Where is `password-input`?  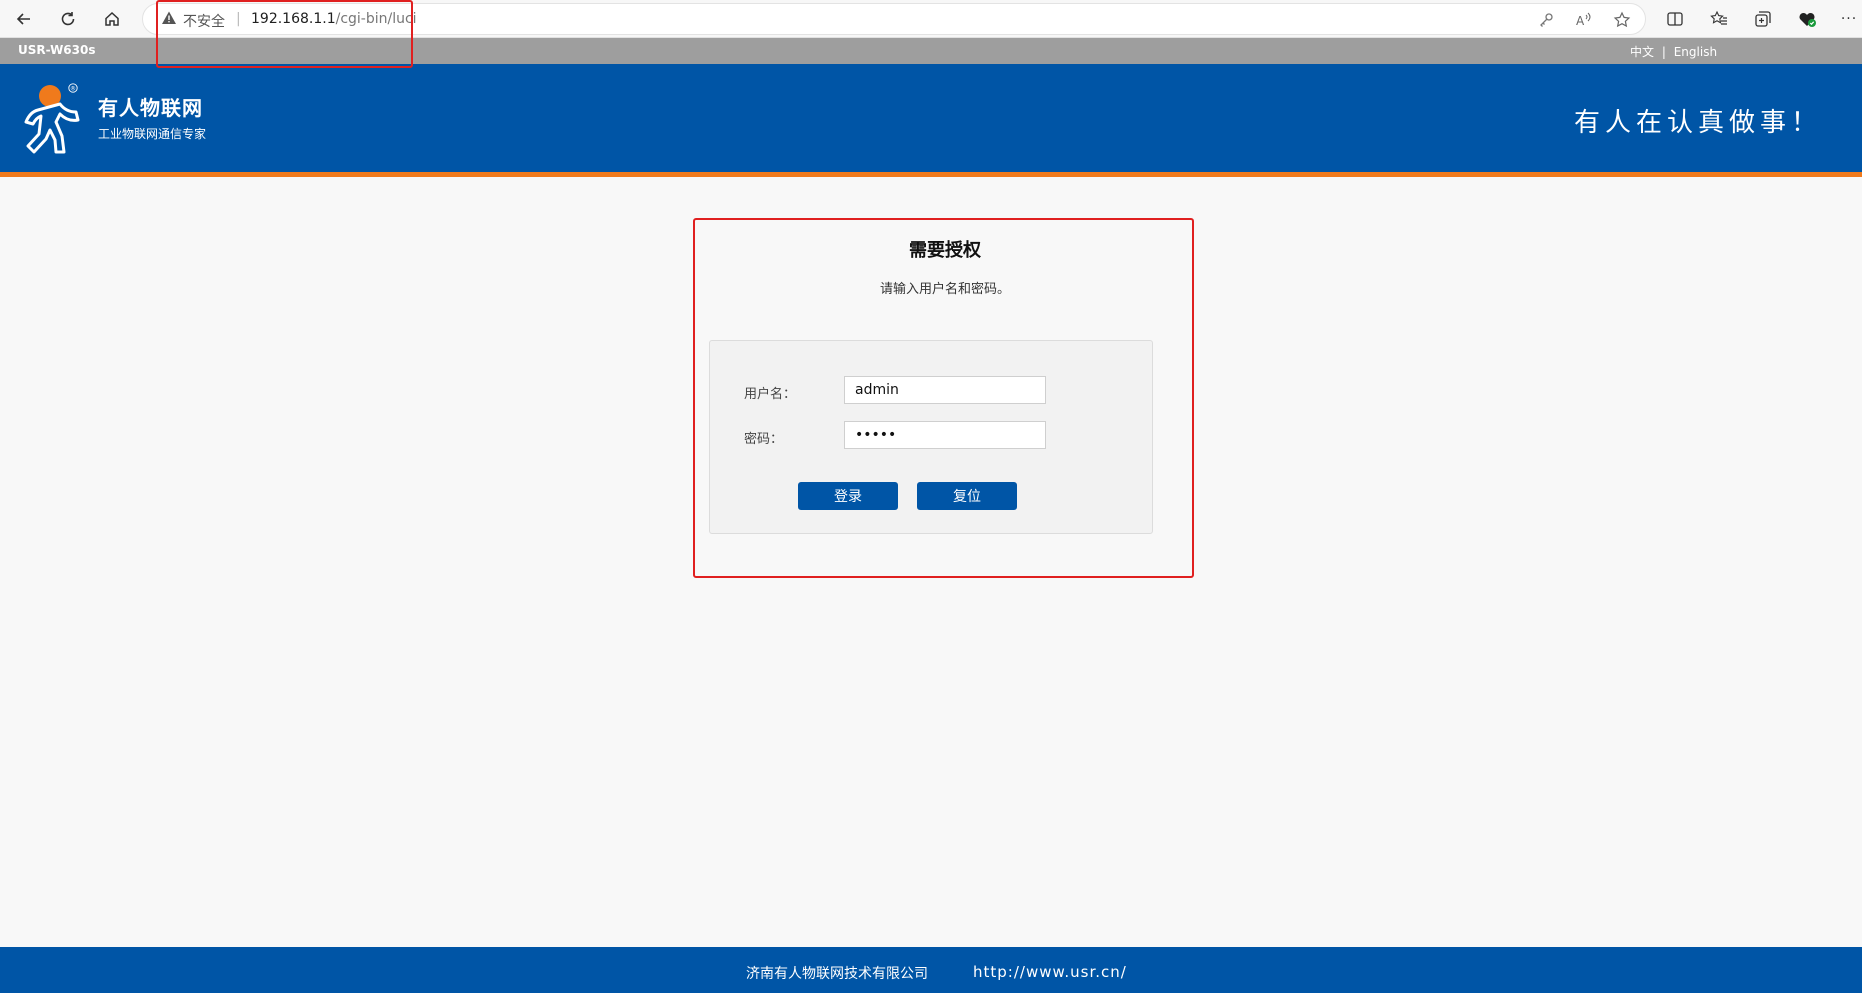
password-input is located at coordinates (945, 435).